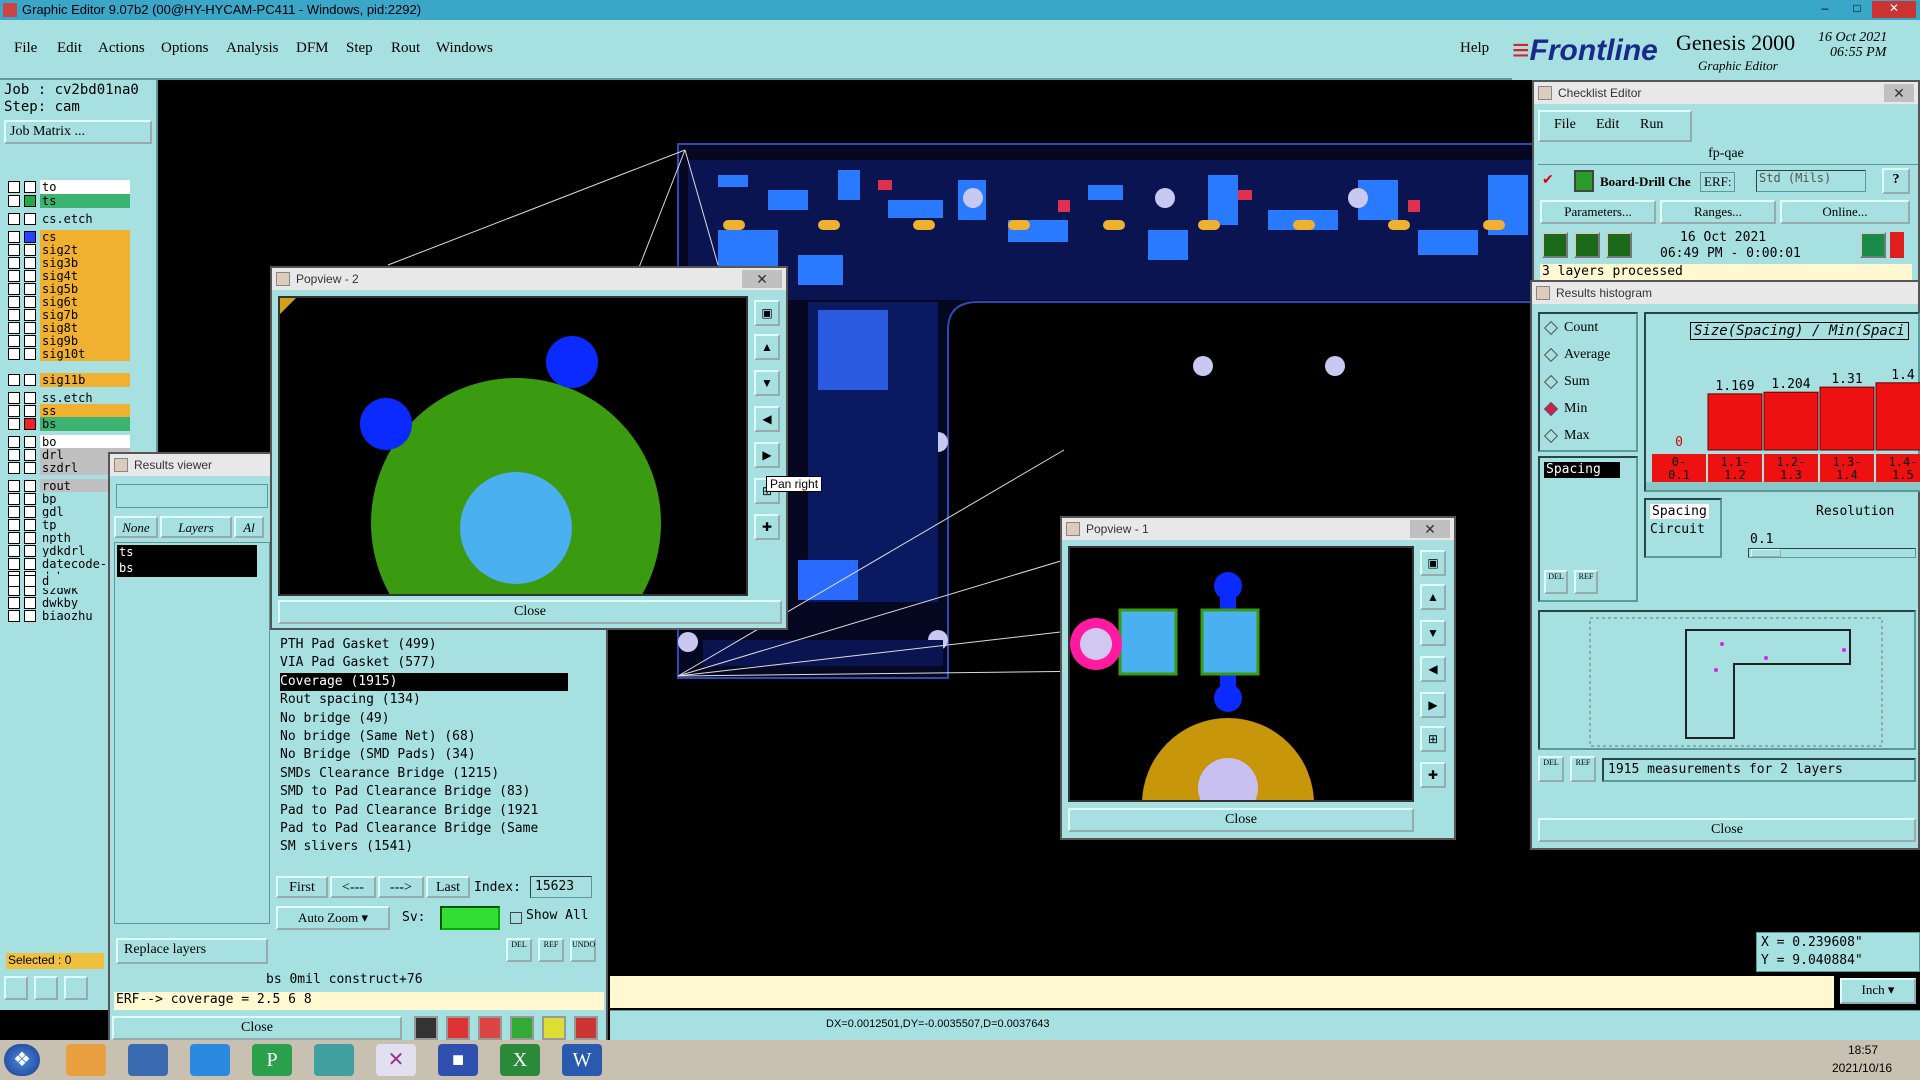  Describe the element at coordinates (69, 525) in the screenshot. I see `layer-row-tp: tp` at that location.